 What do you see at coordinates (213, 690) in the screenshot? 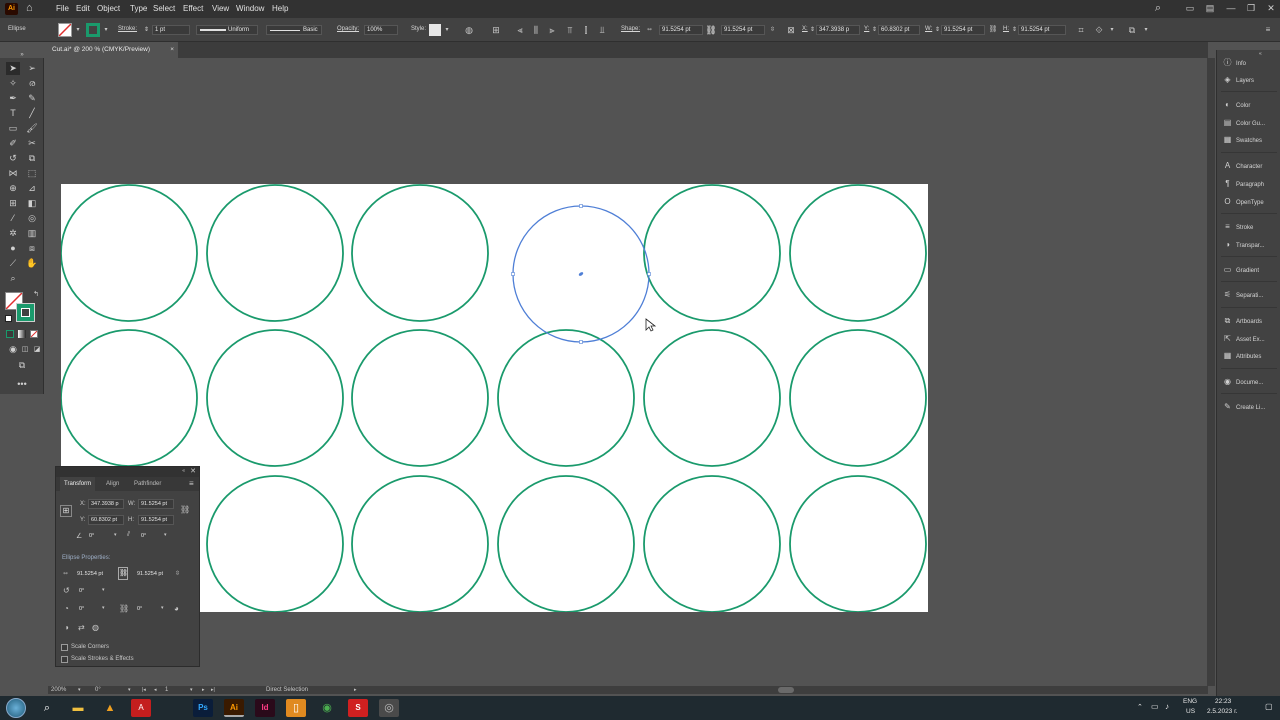
I see `last-artboard-icon: ▸|` at bounding box center [213, 690].